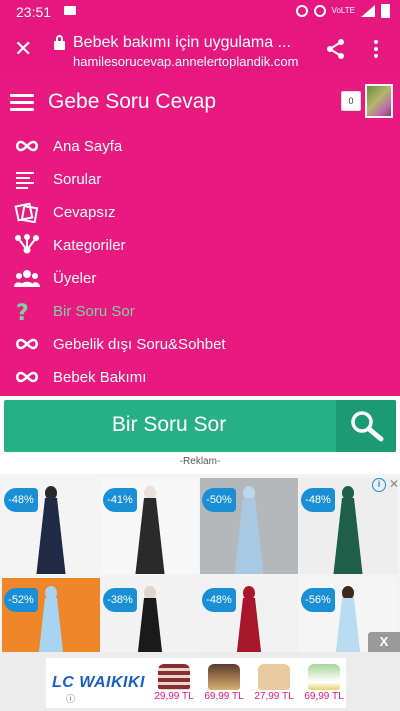 The width and height of the screenshot is (400, 711). Describe the element at coordinates (336, 49) in the screenshot. I see `share-icon` at that location.